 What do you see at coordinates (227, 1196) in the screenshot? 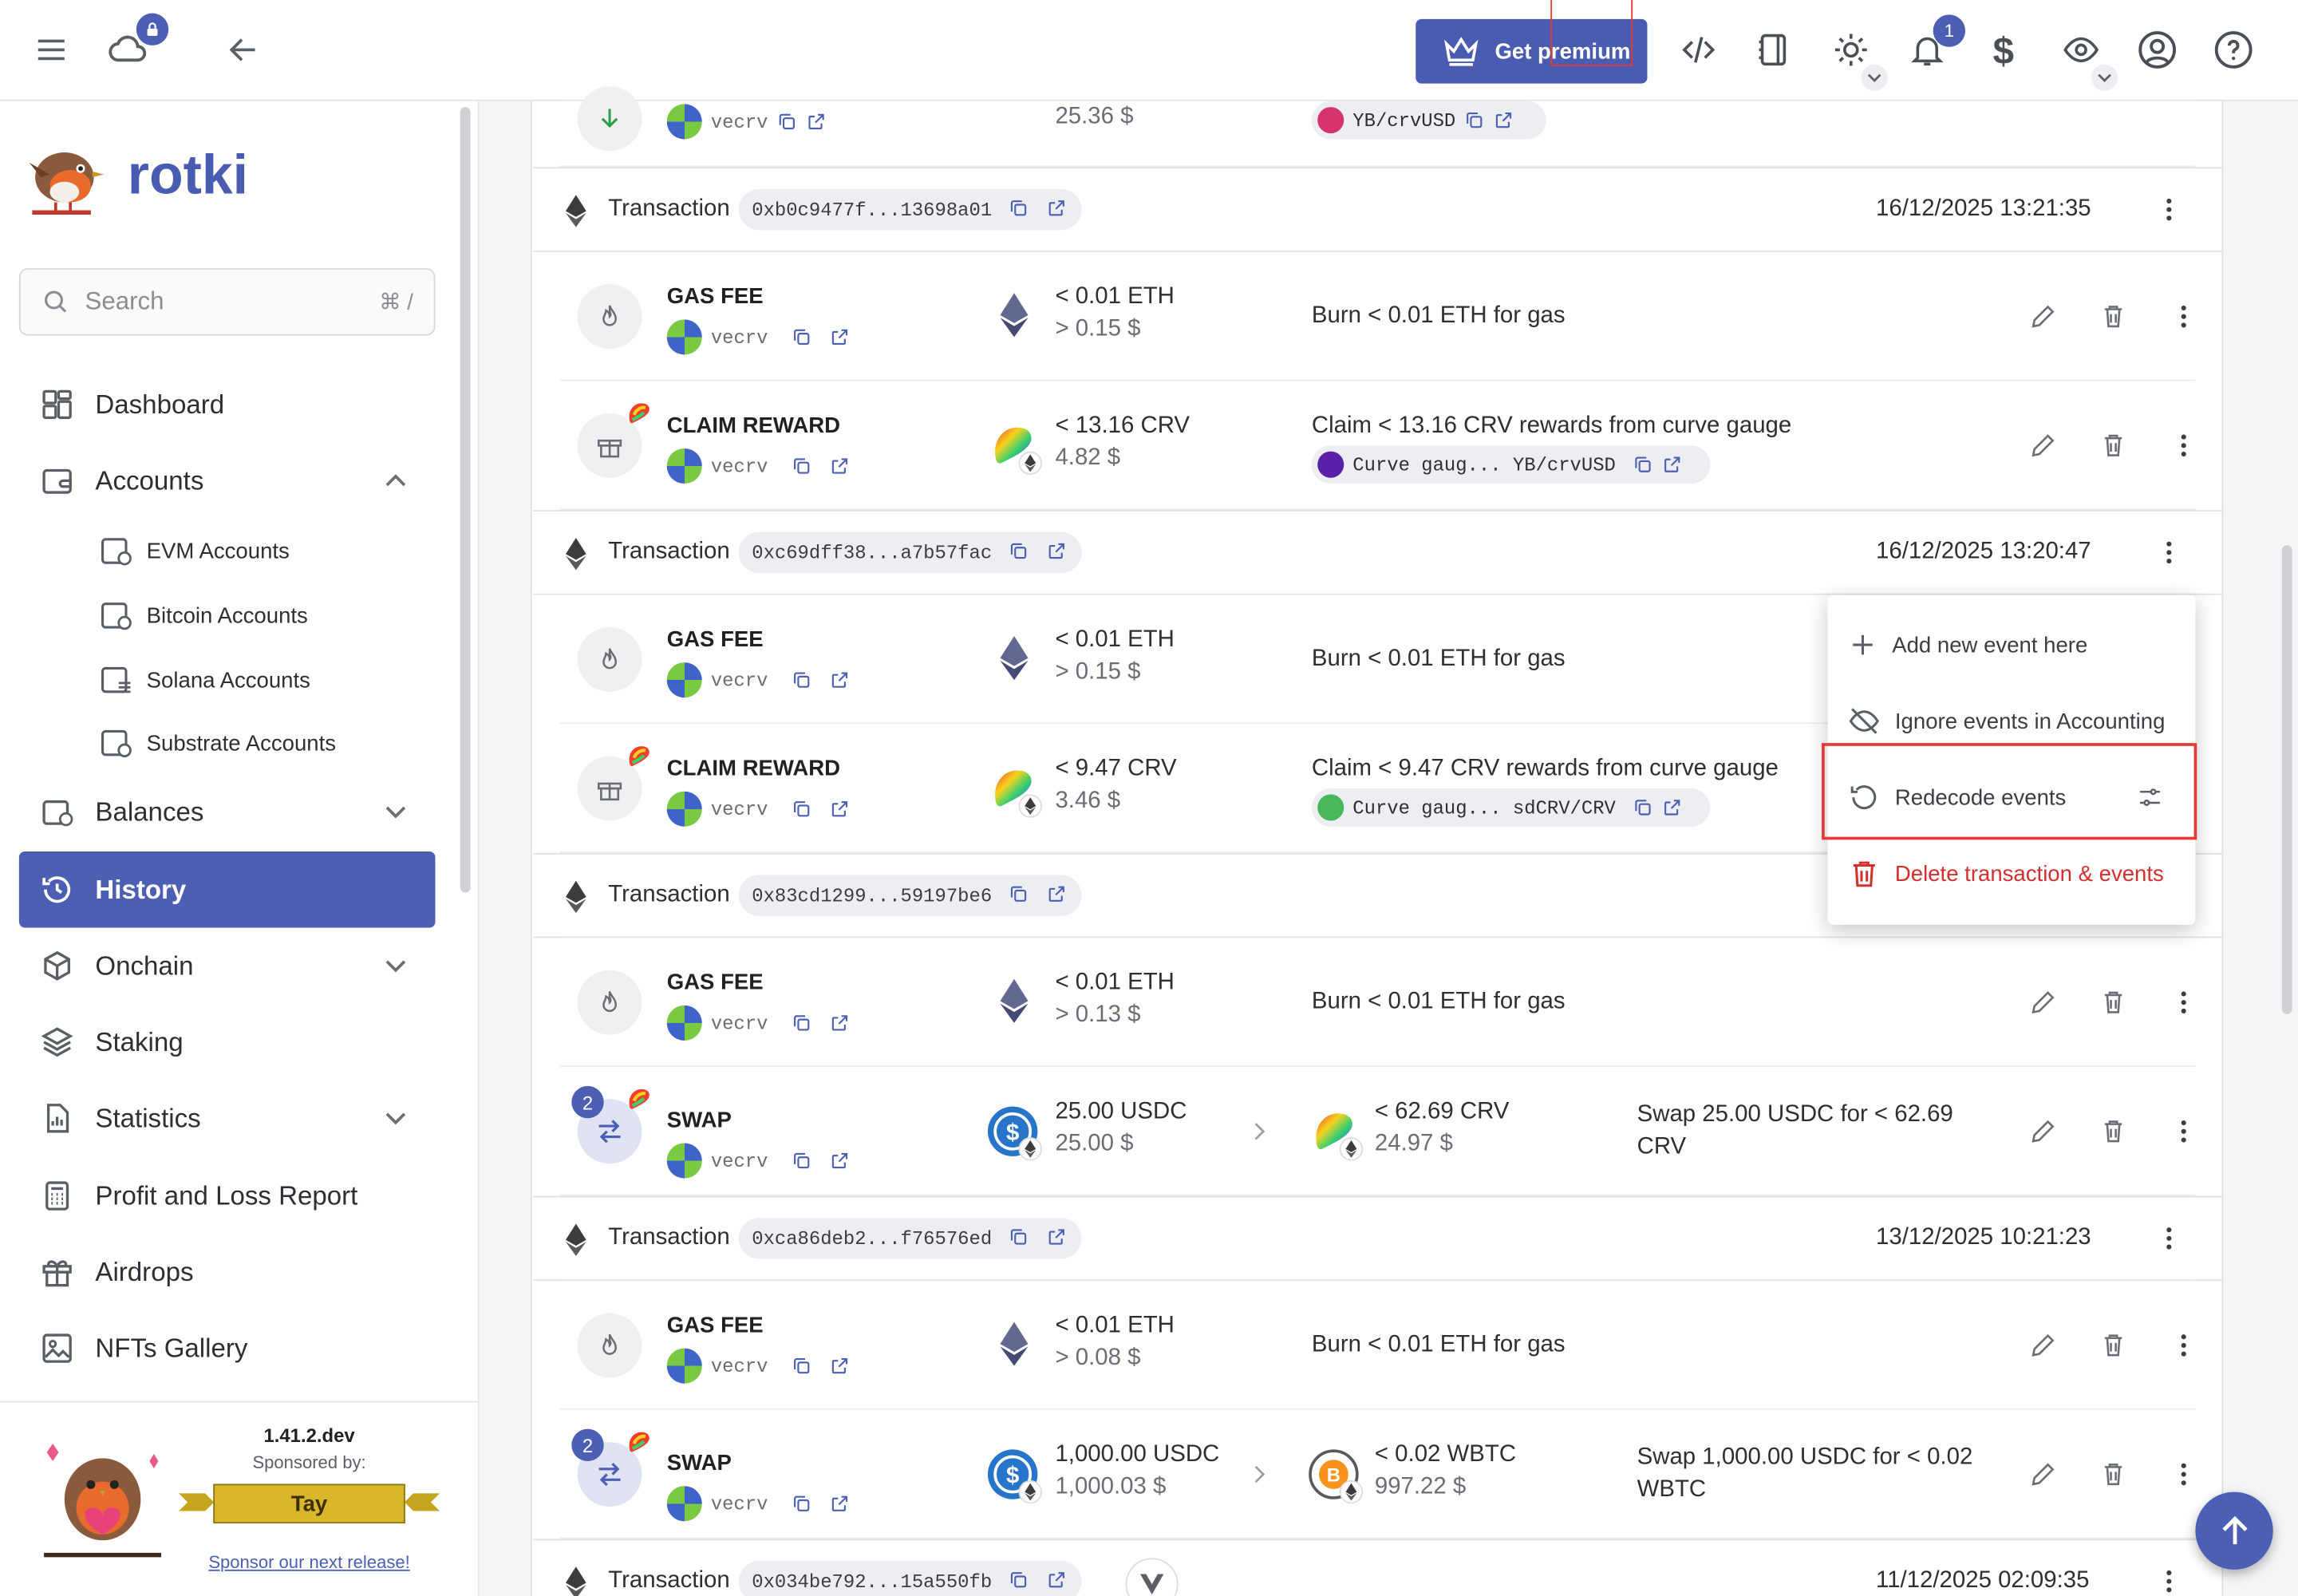
I see `nav-profit-loss: Profit and Loss Report` at bounding box center [227, 1196].